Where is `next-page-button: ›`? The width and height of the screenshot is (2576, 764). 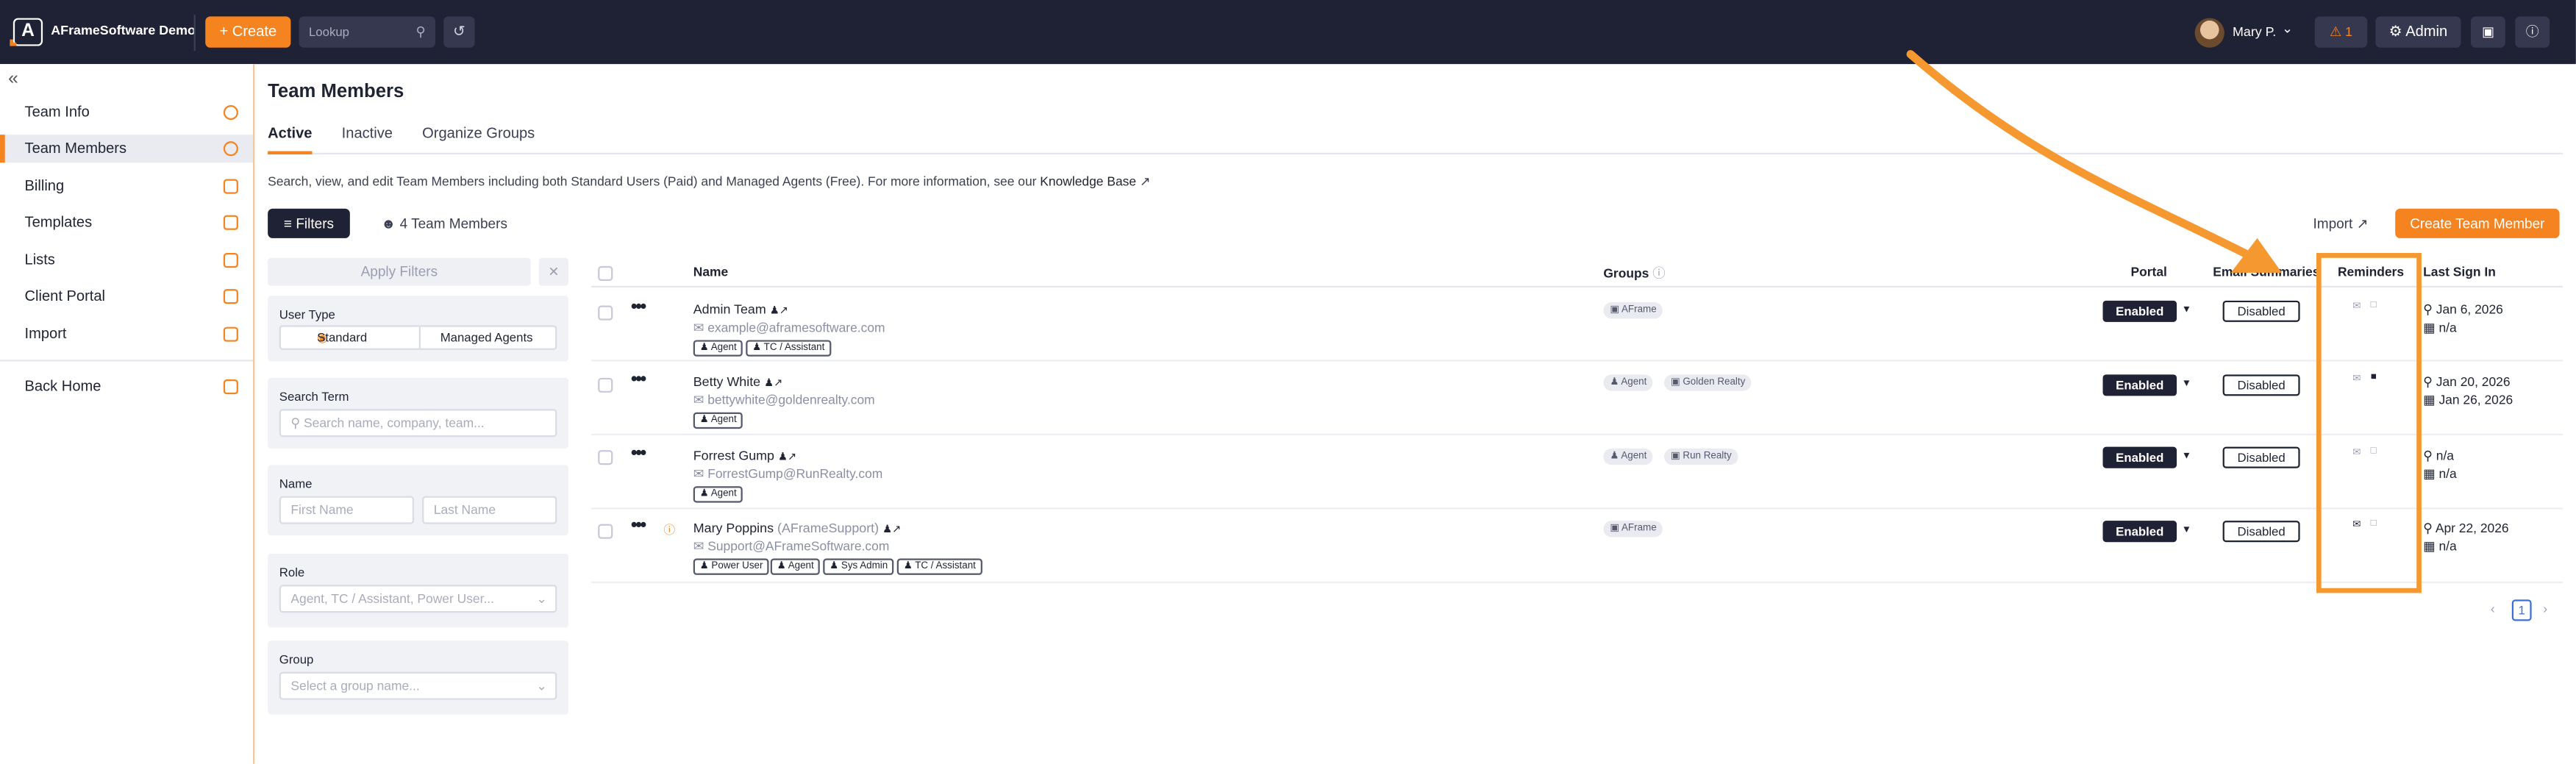 next-page-button: › is located at coordinates (2545, 608).